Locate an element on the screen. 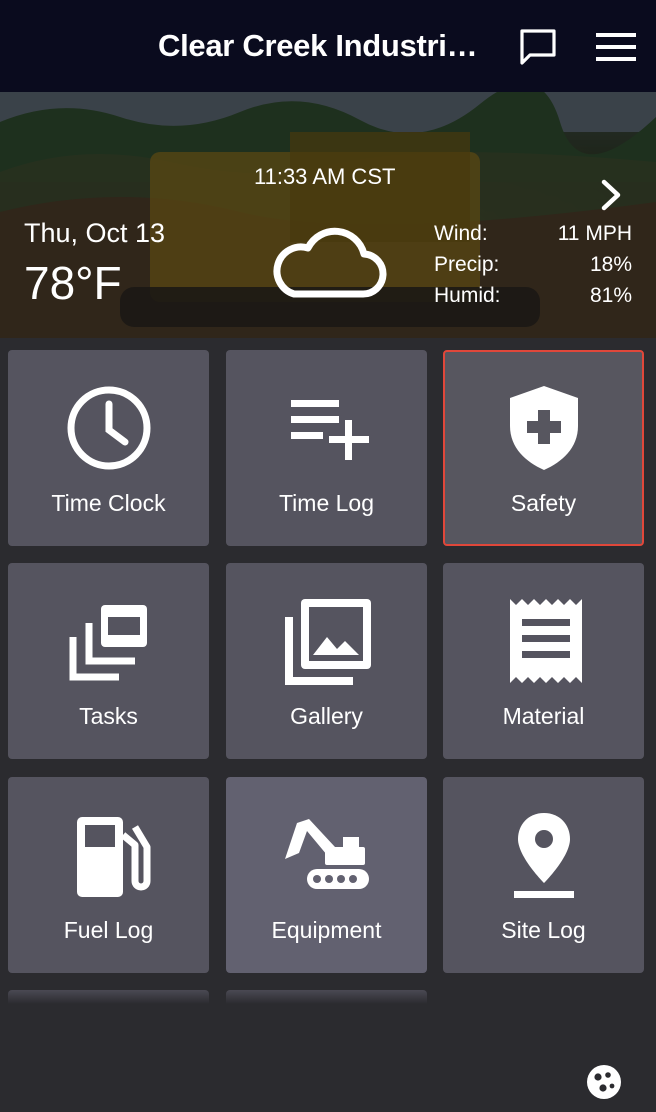  tile-site-log: Site Log is located at coordinates (543, 875).